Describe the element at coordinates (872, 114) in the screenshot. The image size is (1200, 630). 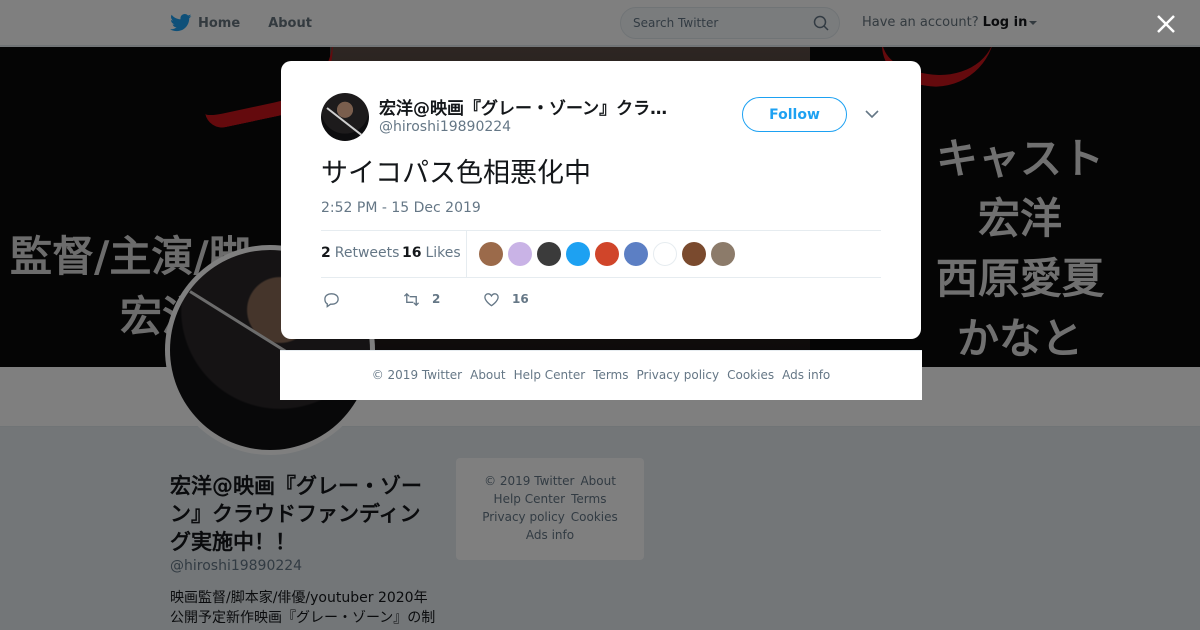
I see `chevron-down-icon` at that location.